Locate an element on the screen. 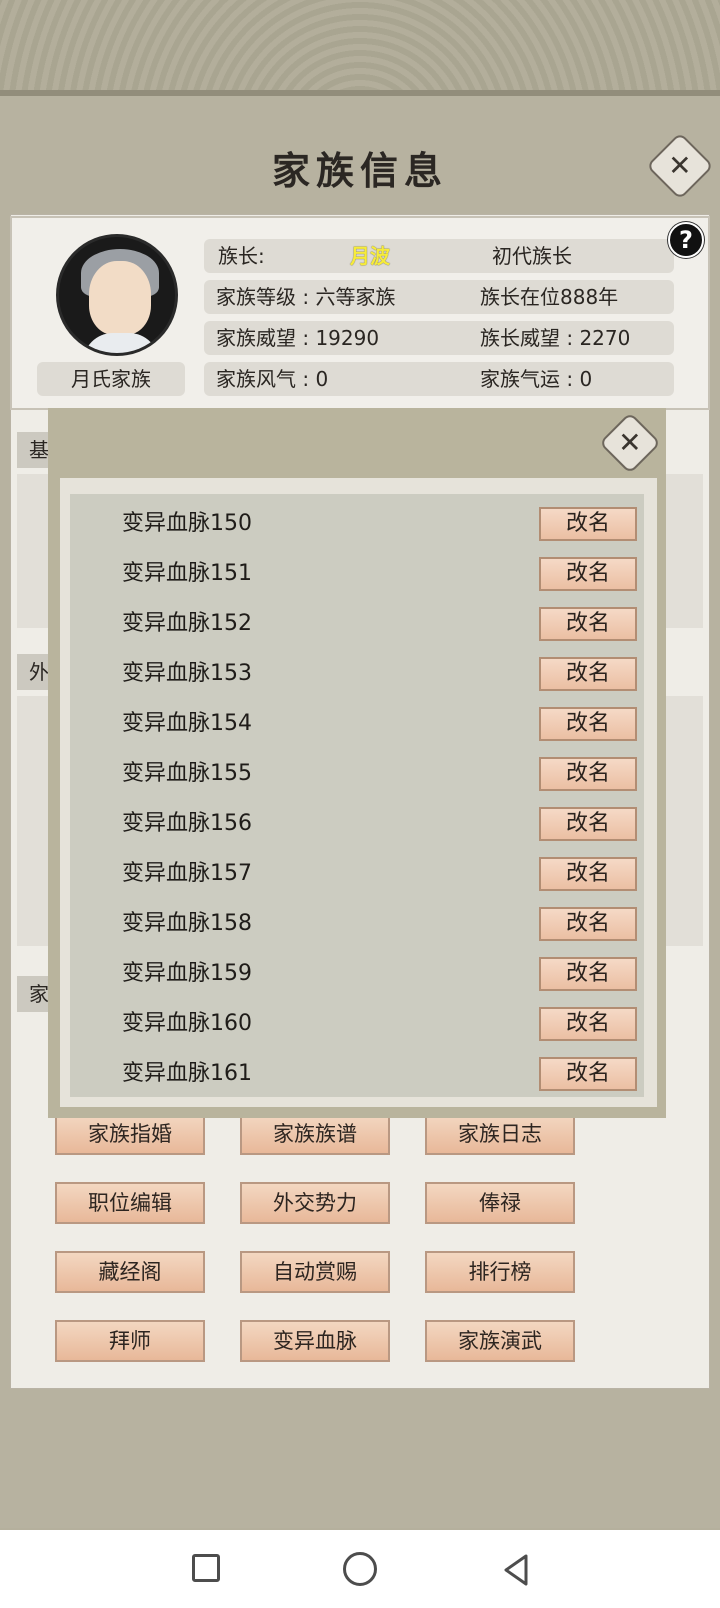 The height and width of the screenshot is (1608, 720). bloodline-name: 变异血脉151 is located at coordinates (187, 573).